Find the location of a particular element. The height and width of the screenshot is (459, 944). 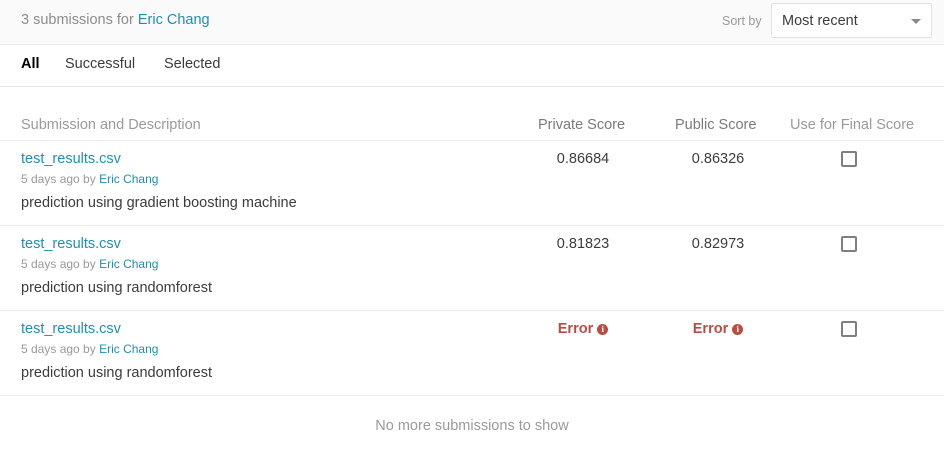

tab-successful: Successful is located at coordinates (100, 64).